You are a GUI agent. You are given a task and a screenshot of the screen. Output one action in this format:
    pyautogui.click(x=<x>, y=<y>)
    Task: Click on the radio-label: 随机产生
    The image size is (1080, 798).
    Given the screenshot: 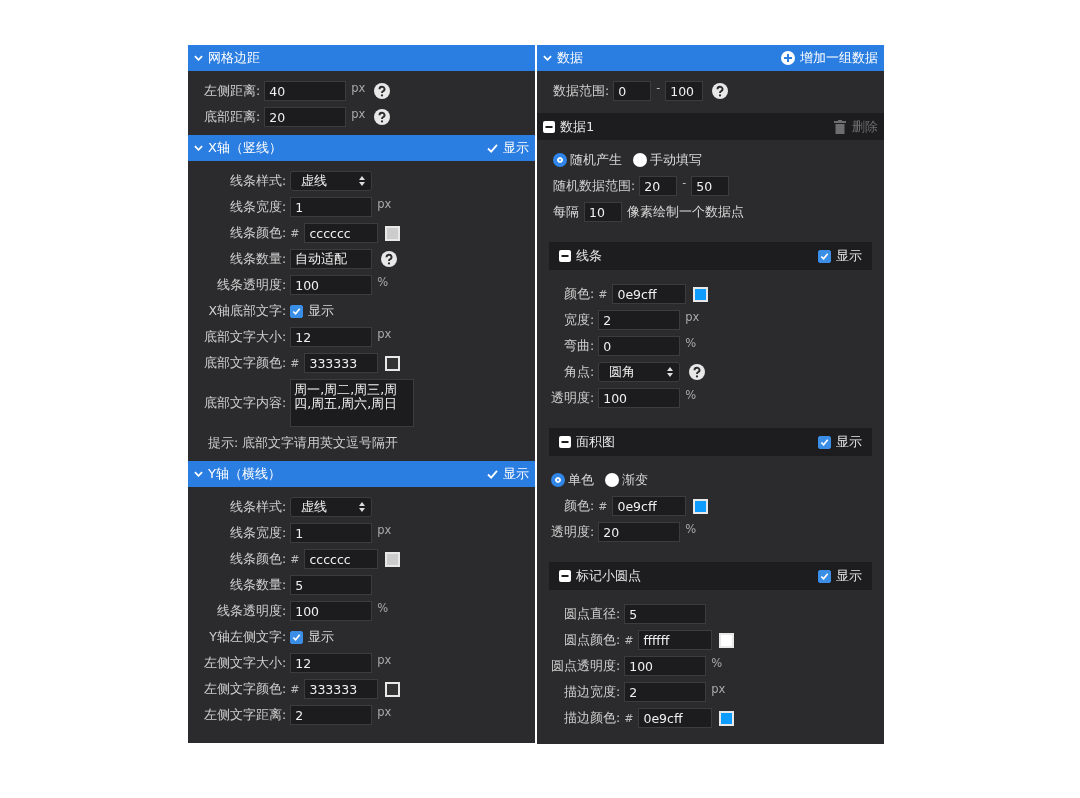 What is the action you would take?
    pyautogui.click(x=596, y=160)
    